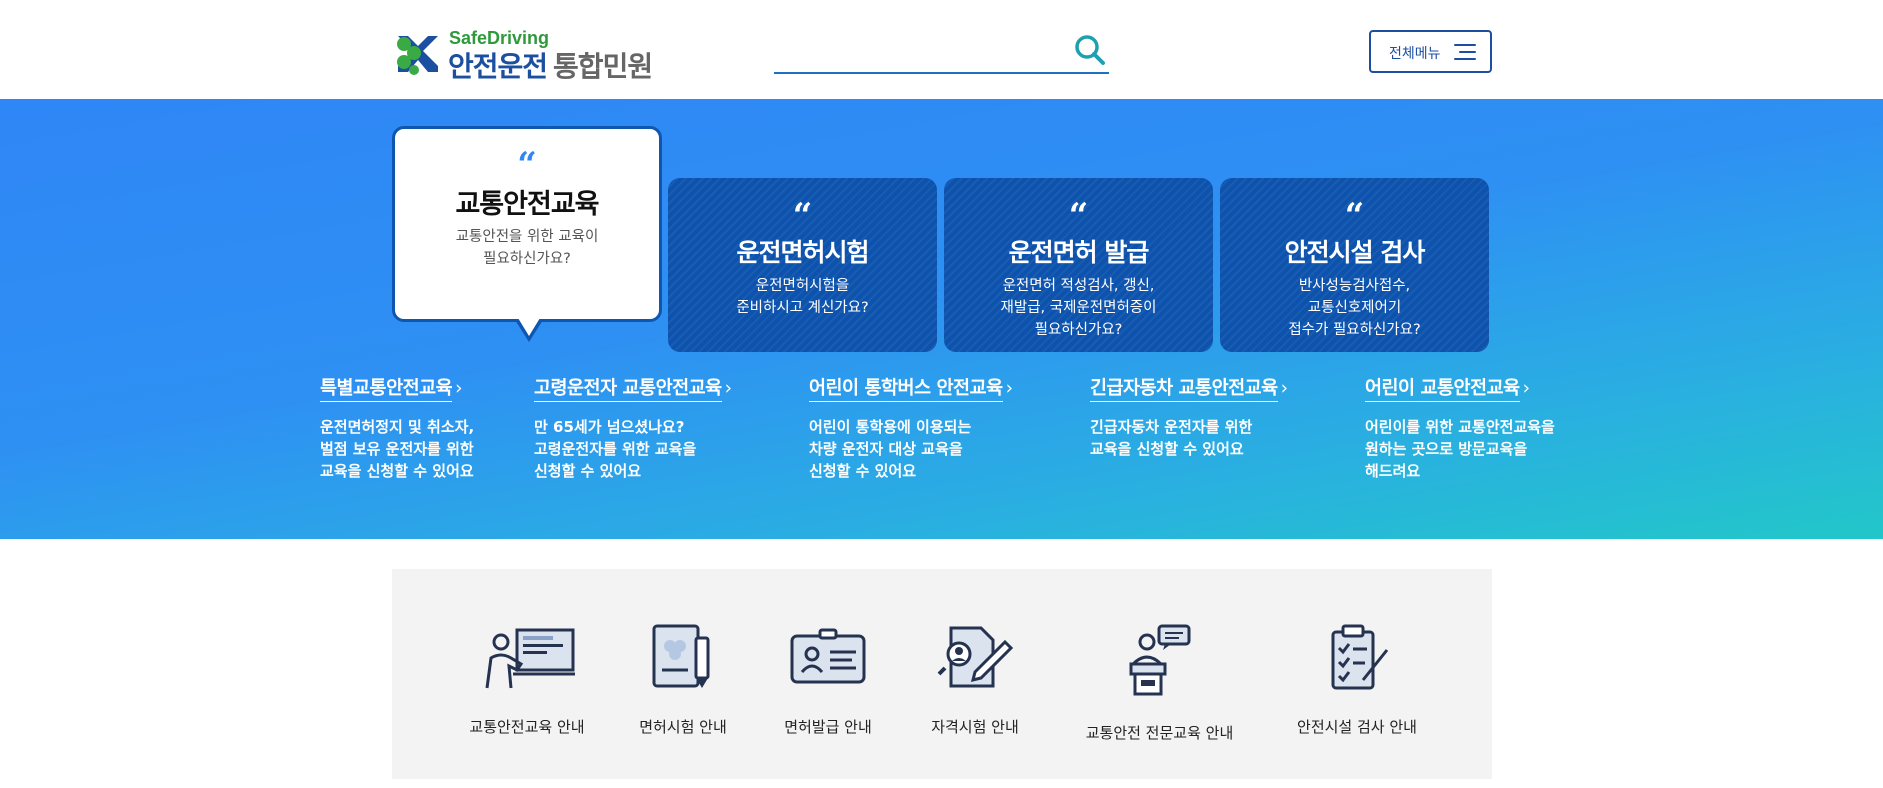 This screenshot has width=1883, height=788. Describe the element at coordinates (603, 66) in the screenshot. I see `logo-title-service: 통합민원` at that location.